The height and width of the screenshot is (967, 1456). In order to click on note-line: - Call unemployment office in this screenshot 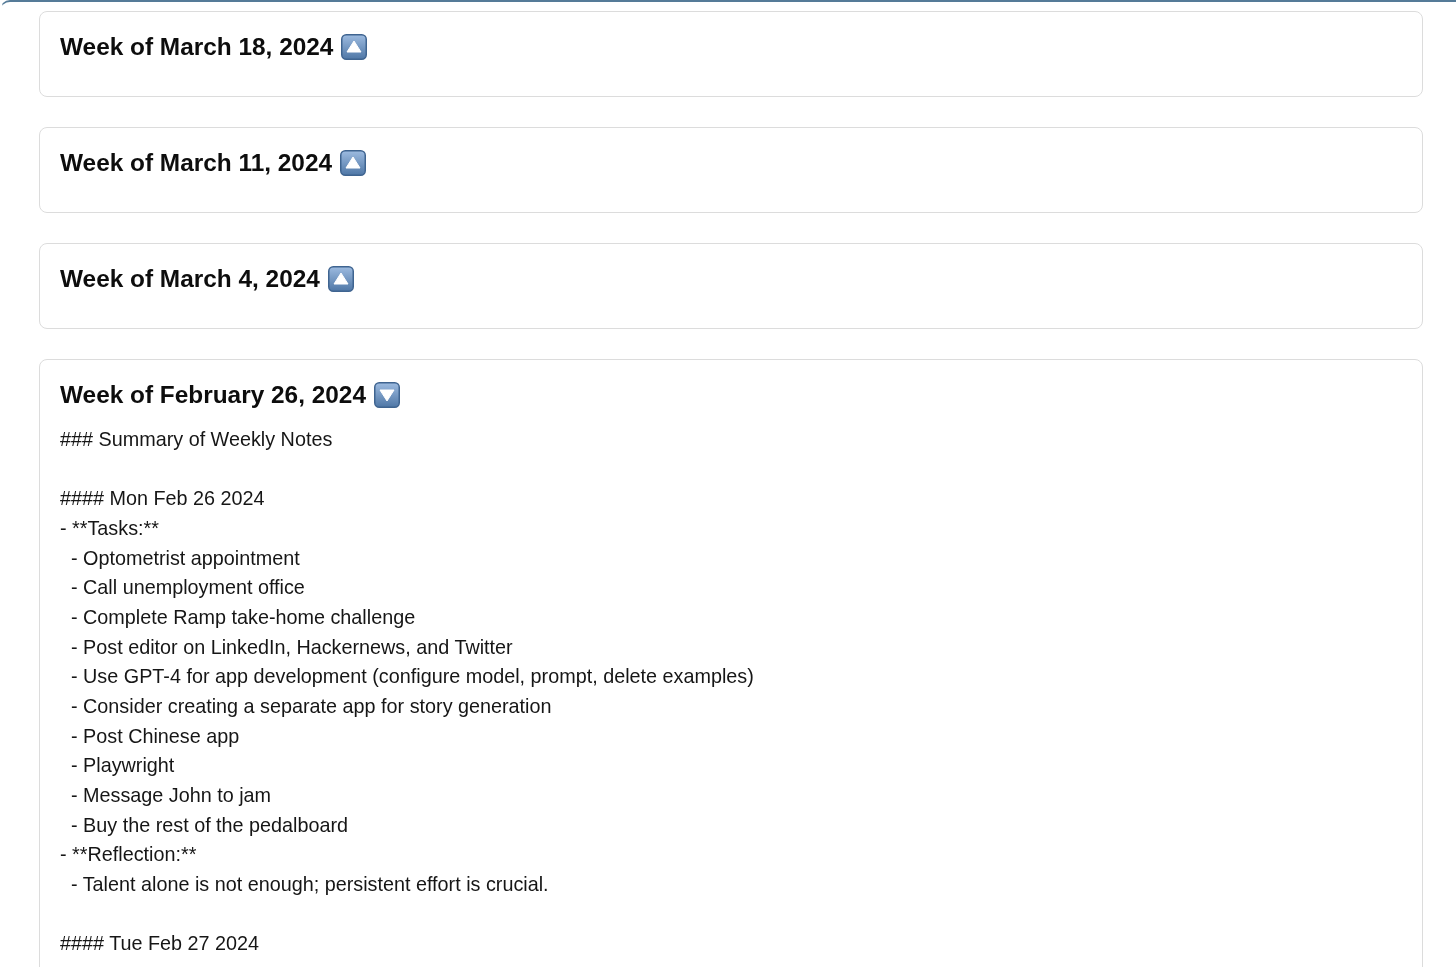, I will do `click(188, 588)`.